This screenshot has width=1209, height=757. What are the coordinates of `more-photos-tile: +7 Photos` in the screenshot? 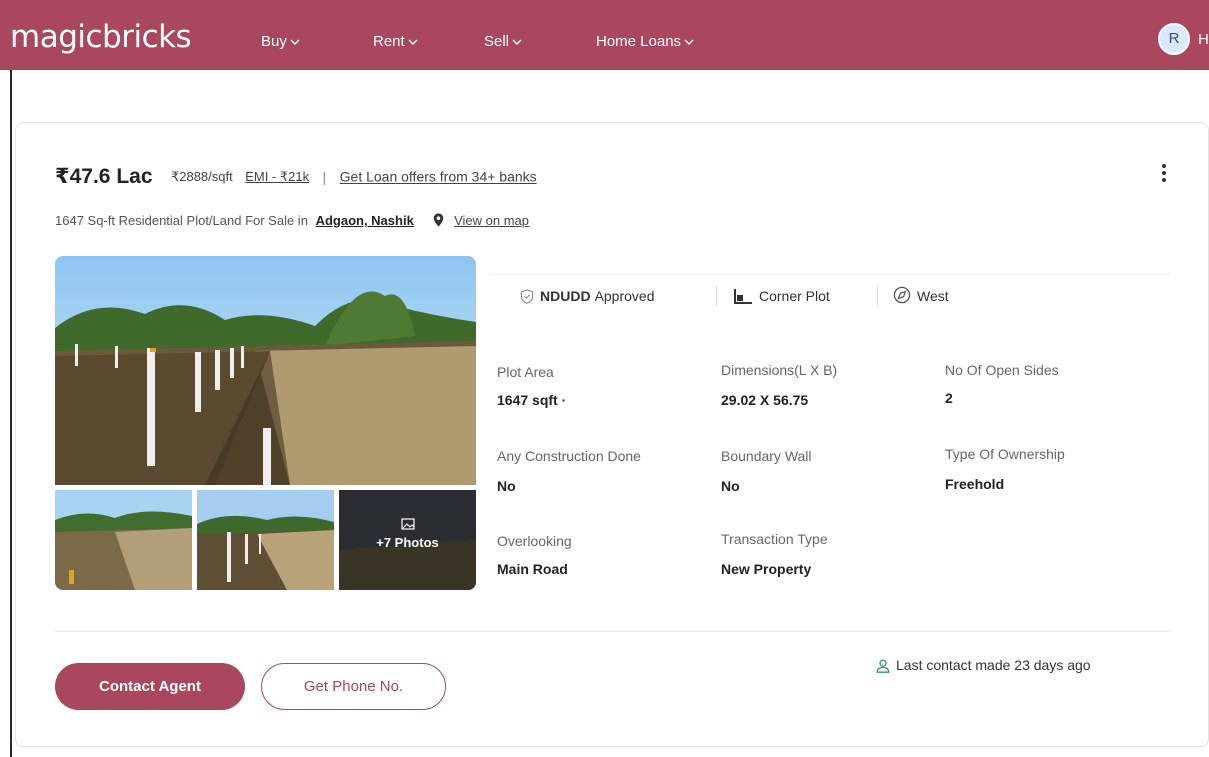 It's located at (407, 540).